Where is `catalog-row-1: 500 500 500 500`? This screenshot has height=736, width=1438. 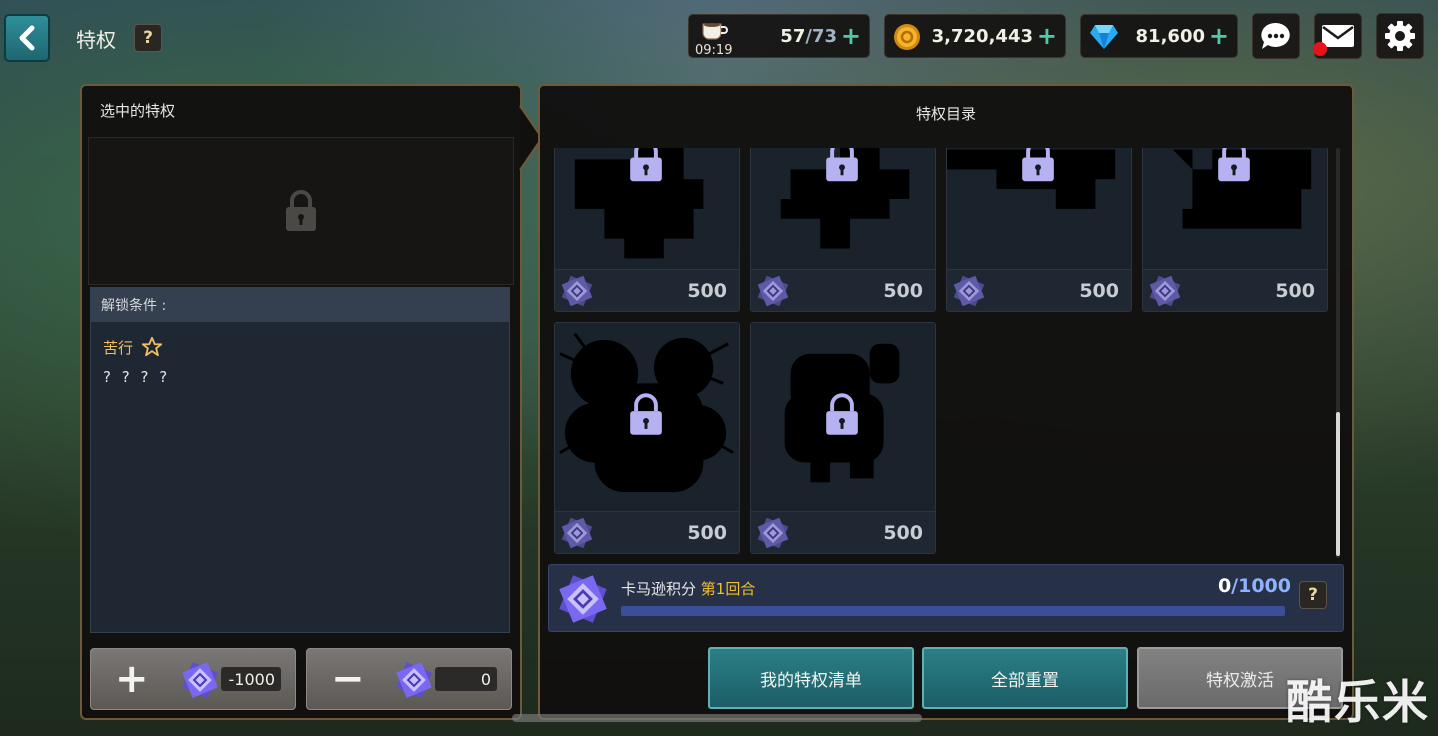
catalog-row-1: 500 500 500 500 is located at coordinates (943, 231).